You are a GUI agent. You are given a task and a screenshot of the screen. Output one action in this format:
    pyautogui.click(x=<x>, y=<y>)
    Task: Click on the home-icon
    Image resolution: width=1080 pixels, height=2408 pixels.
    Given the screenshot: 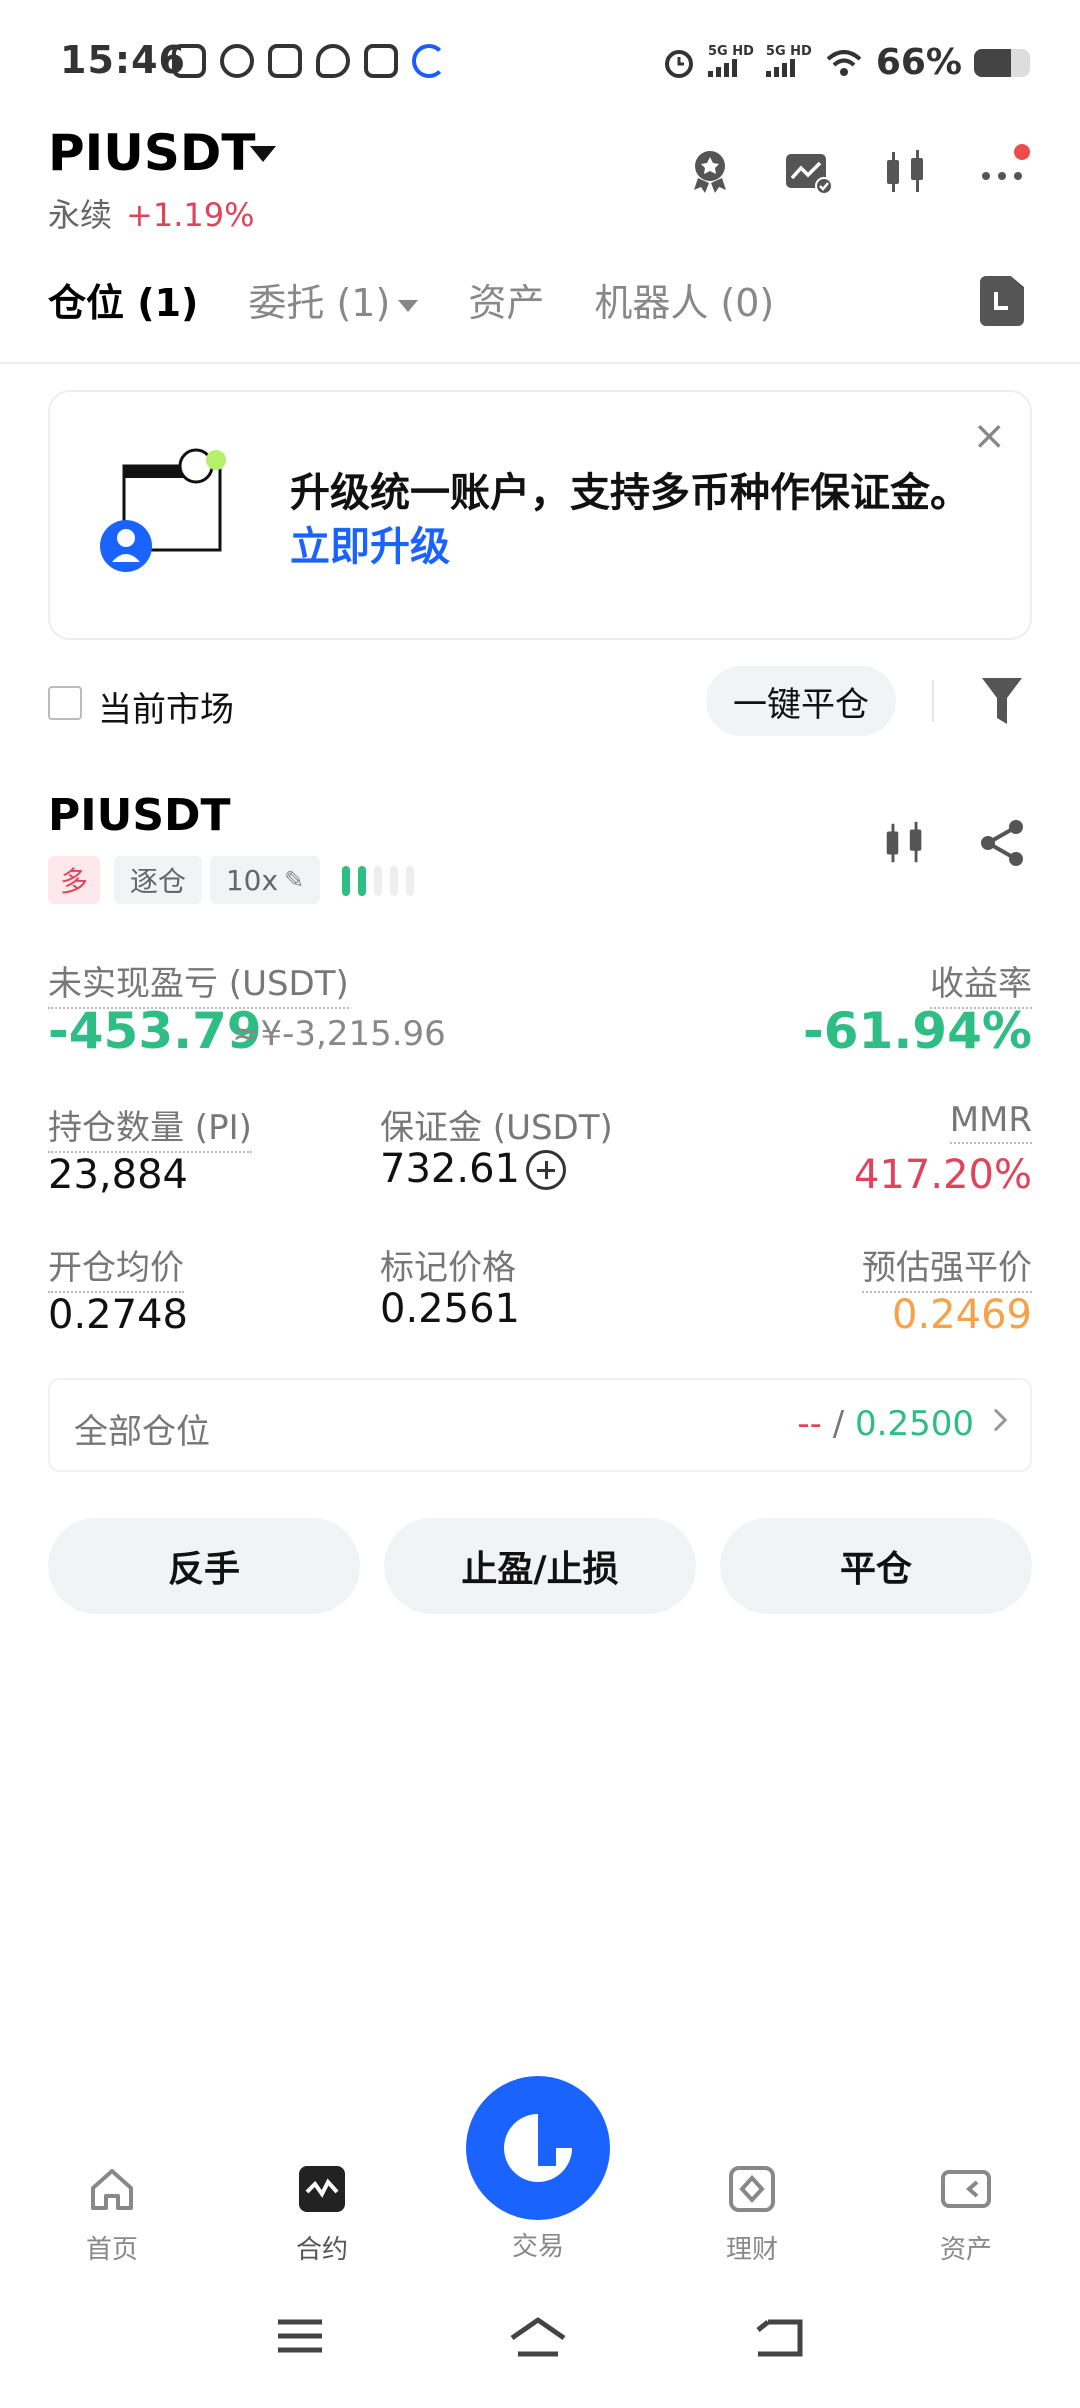 What is the action you would take?
    pyautogui.click(x=112, y=2189)
    